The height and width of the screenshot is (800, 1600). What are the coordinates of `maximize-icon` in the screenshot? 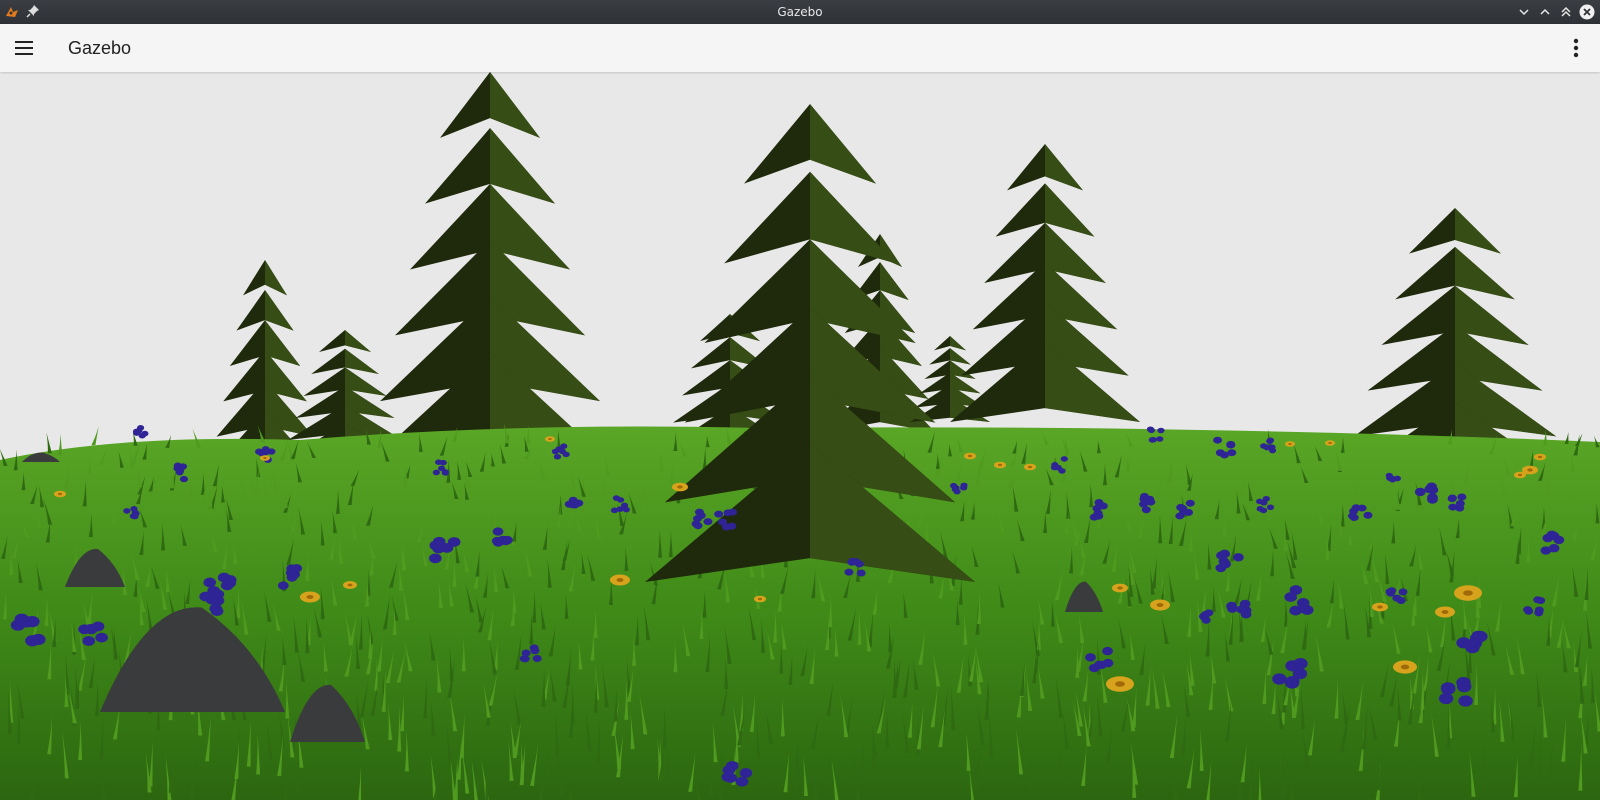 It's located at (1566, 12).